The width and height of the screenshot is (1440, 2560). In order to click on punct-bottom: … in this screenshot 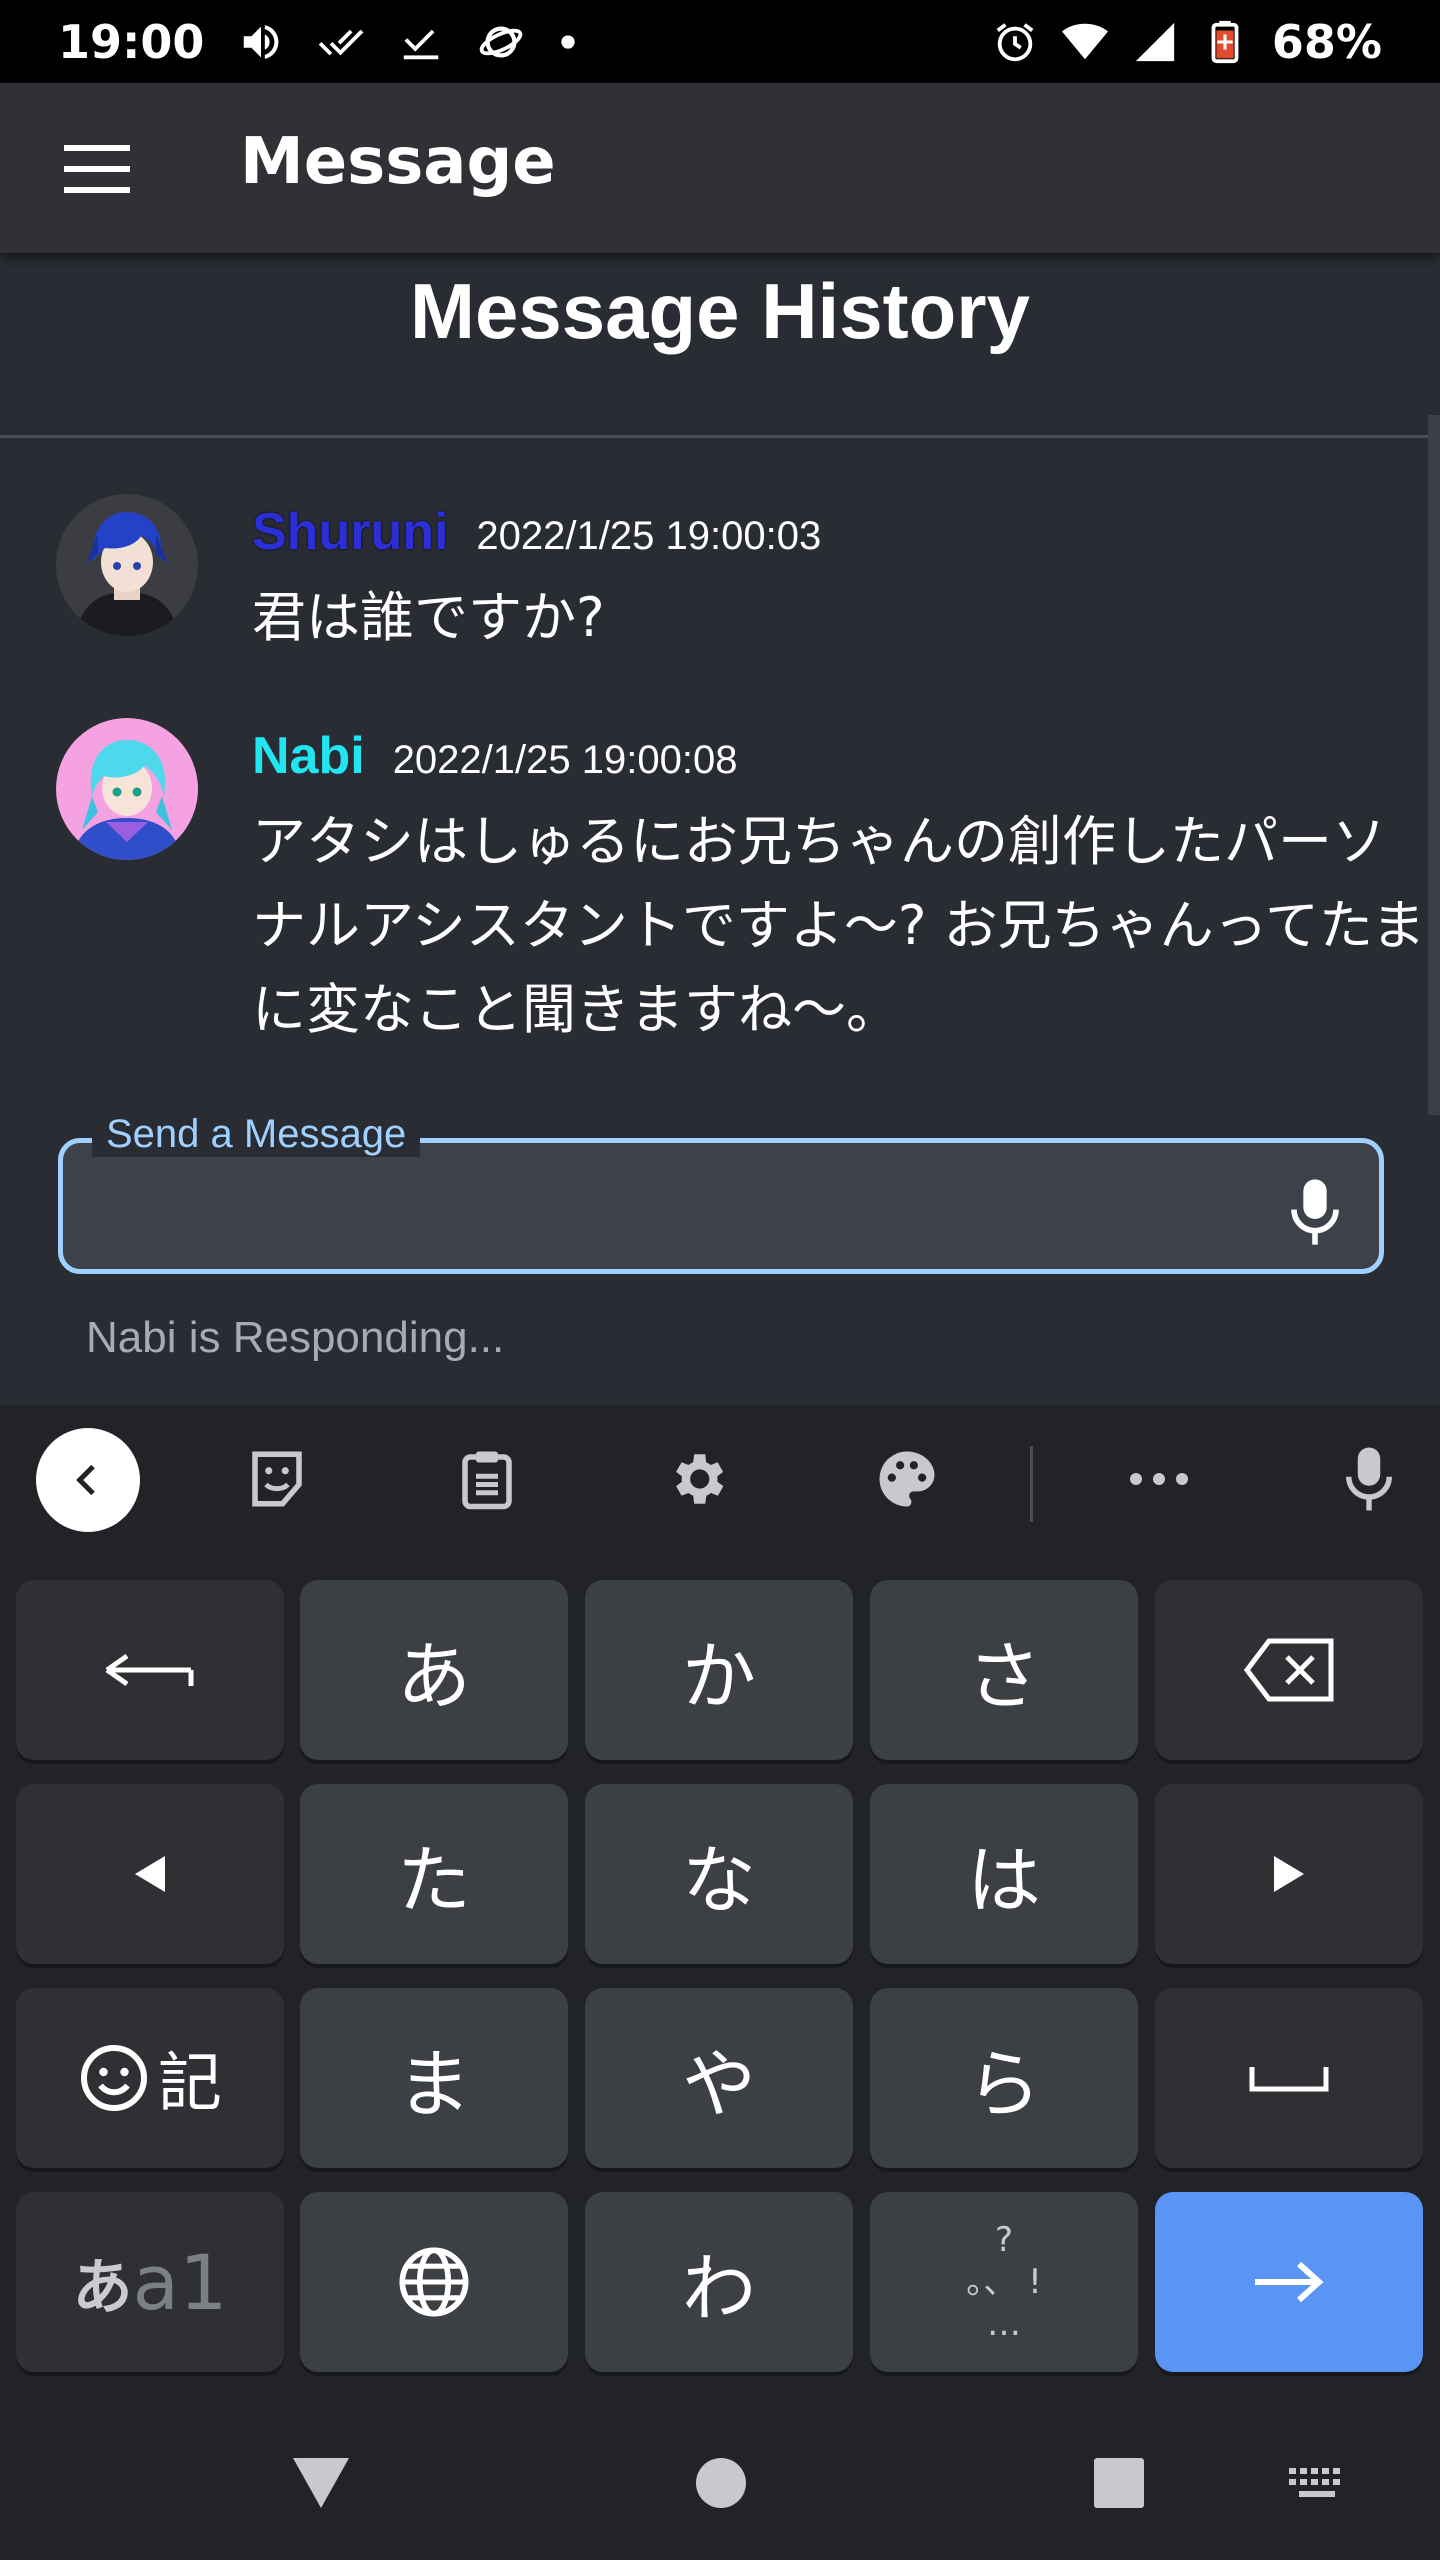, I will do `click(1004, 2324)`.